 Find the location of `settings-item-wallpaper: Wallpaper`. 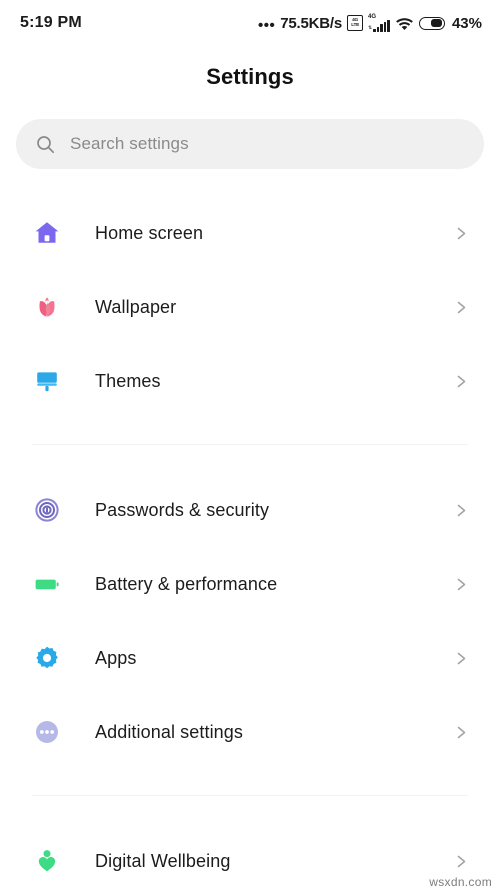

settings-item-wallpaper: Wallpaper is located at coordinates (250, 307).